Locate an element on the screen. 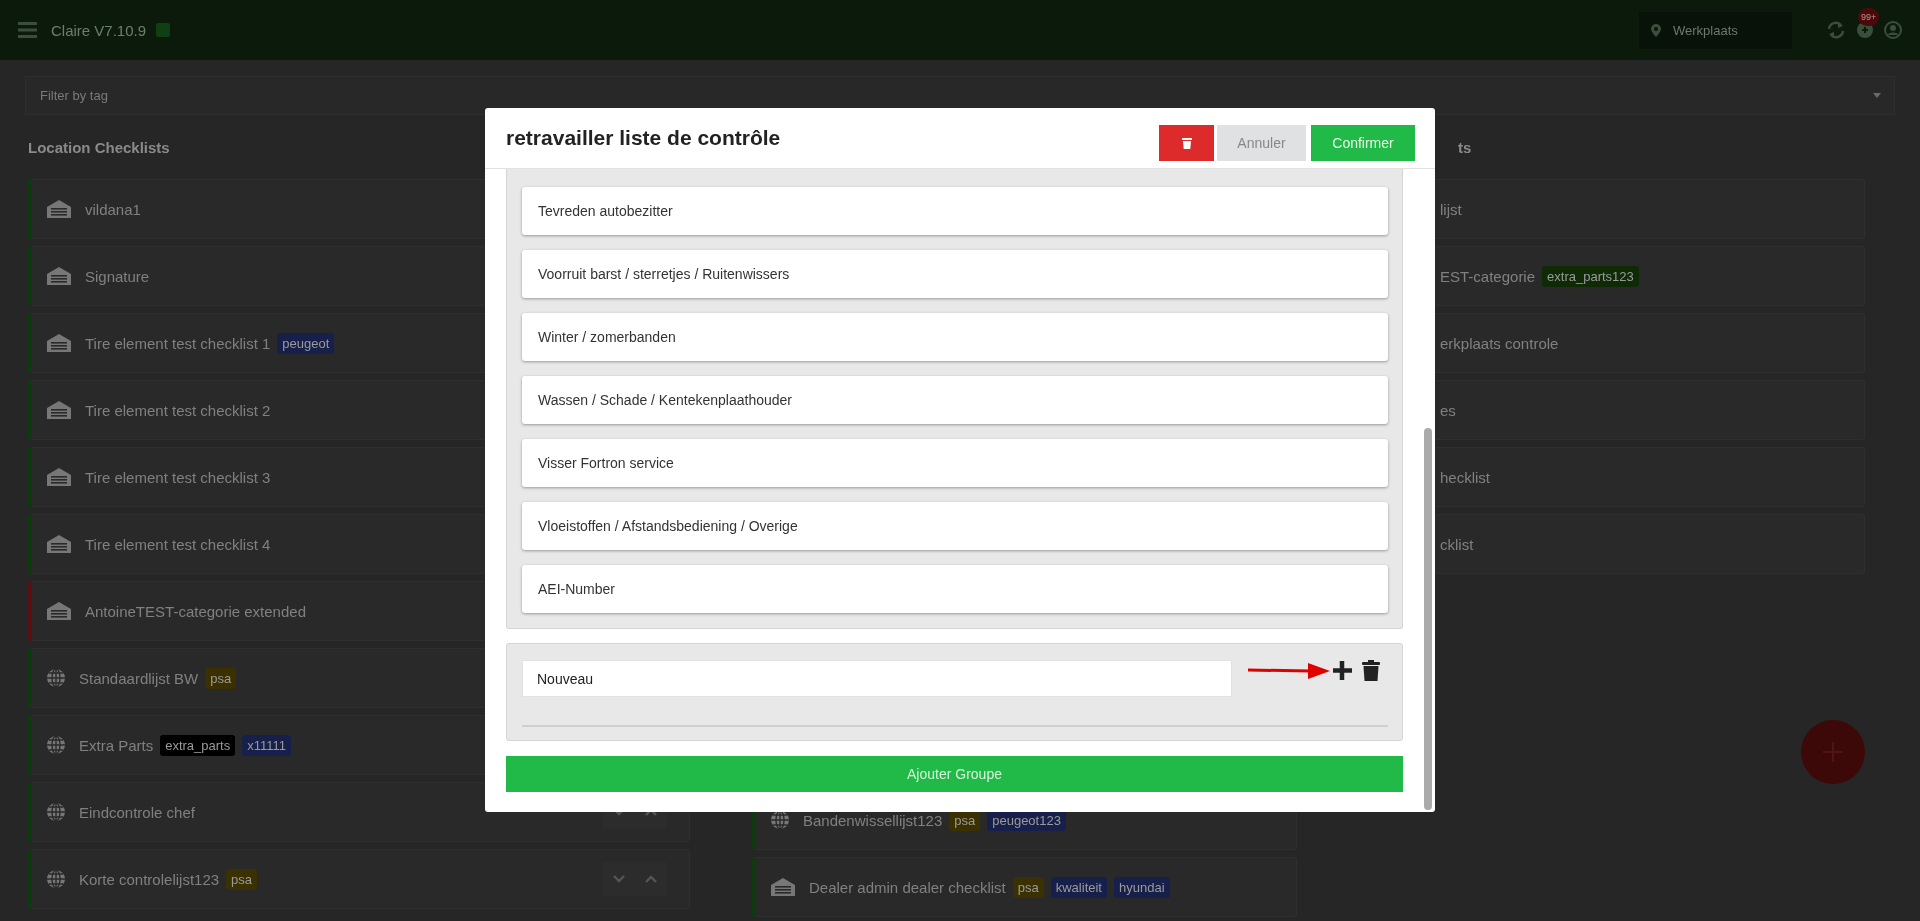 The image size is (1920, 921). delete-button is located at coordinates (1186, 143).